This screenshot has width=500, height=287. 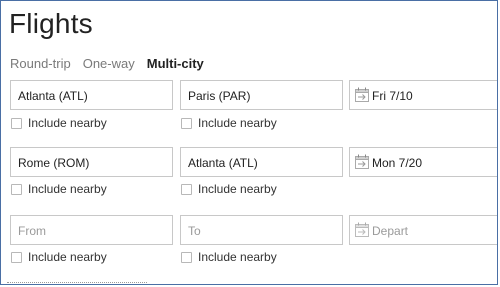 What do you see at coordinates (51, 23) in the screenshot?
I see `page-title: Flights` at bounding box center [51, 23].